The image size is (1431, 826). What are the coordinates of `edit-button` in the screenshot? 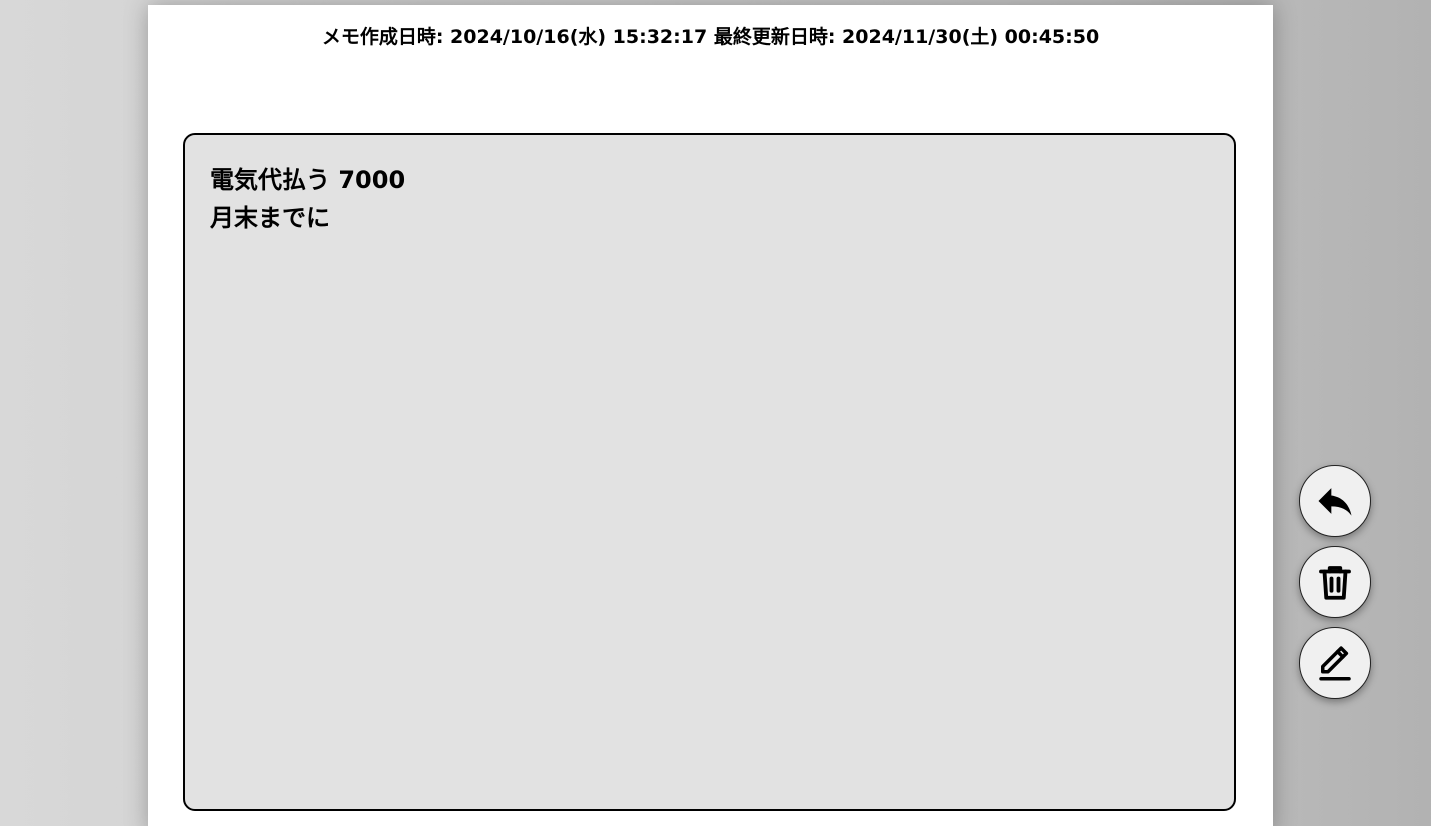 It's located at (1335, 663).